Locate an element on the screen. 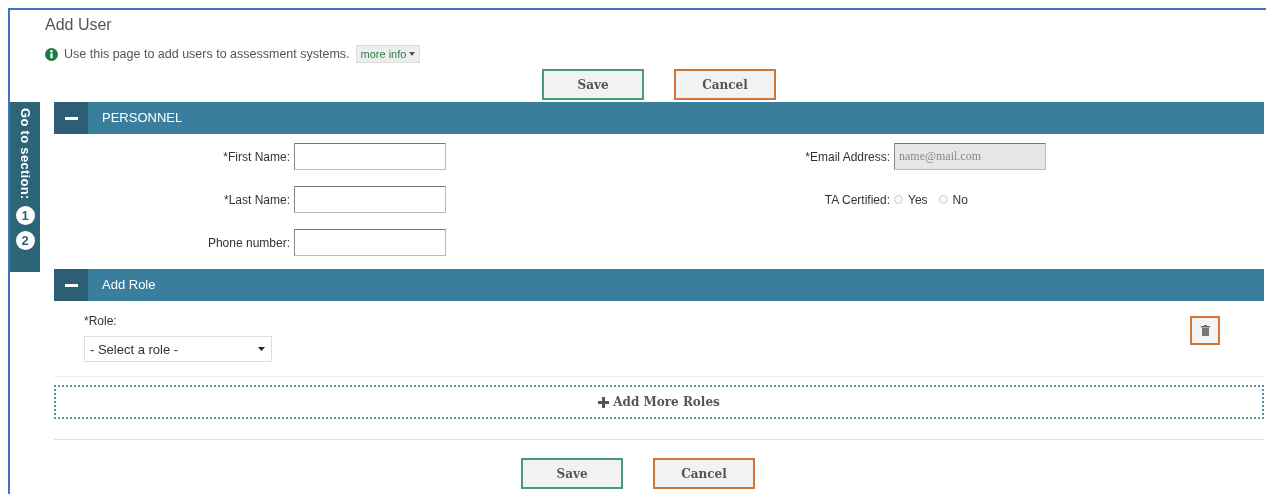  section-title: Add Role is located at coordinates (128, 285).